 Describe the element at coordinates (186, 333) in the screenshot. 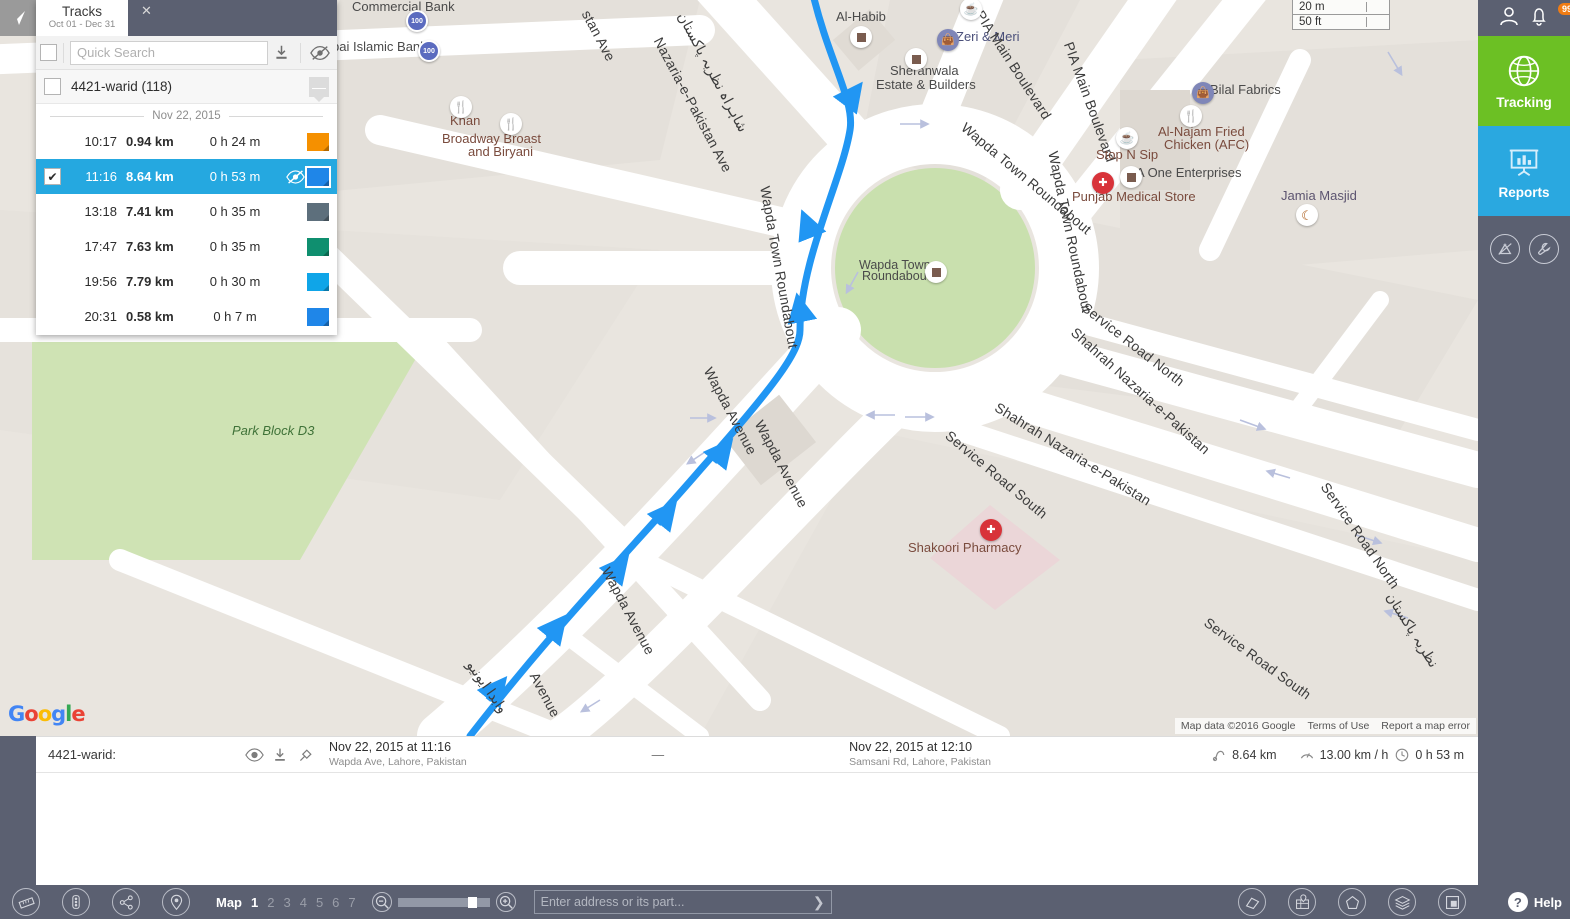

I see `panel-bottom-edge` at that location.